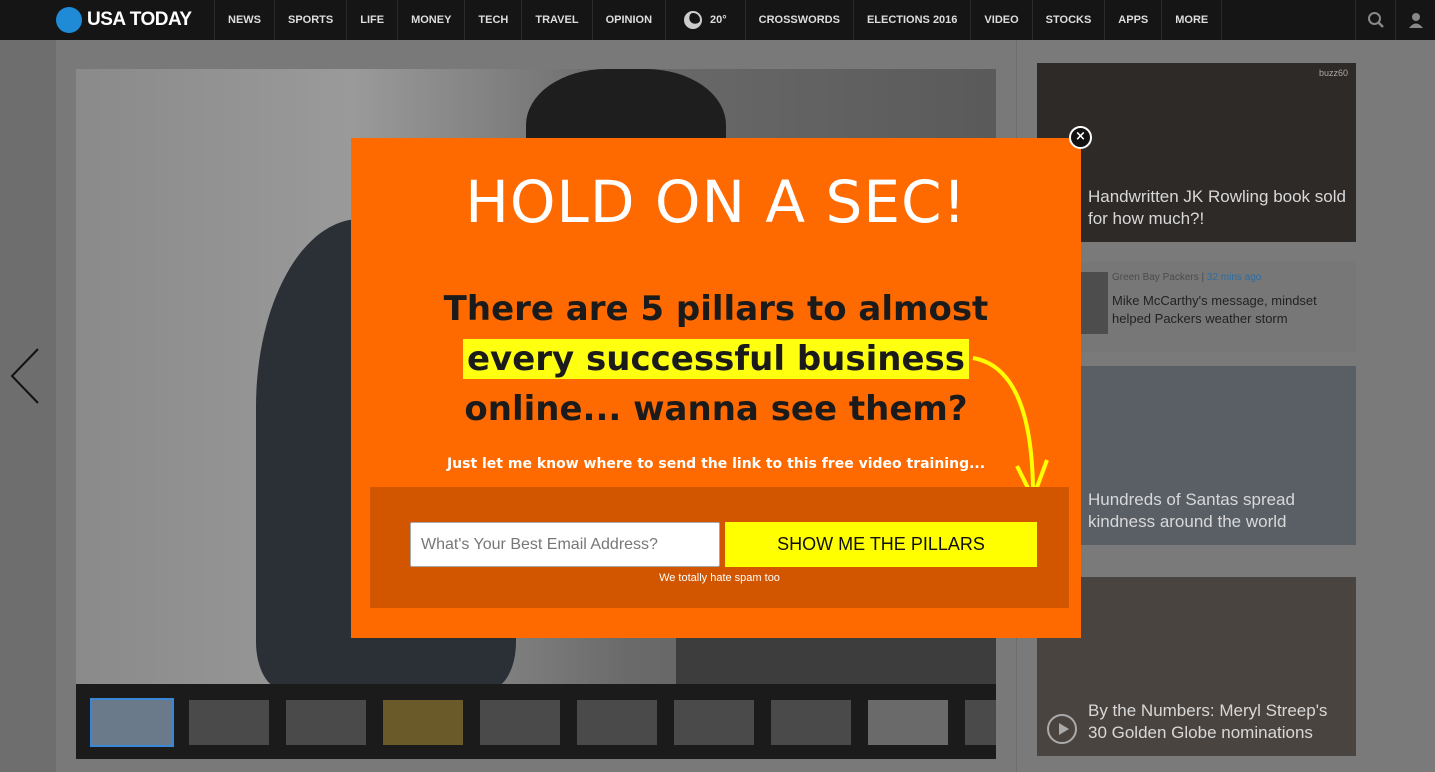 This screenshot has height=772, width=1435. I want to click on close-icon: ×, so click(1080, 136).